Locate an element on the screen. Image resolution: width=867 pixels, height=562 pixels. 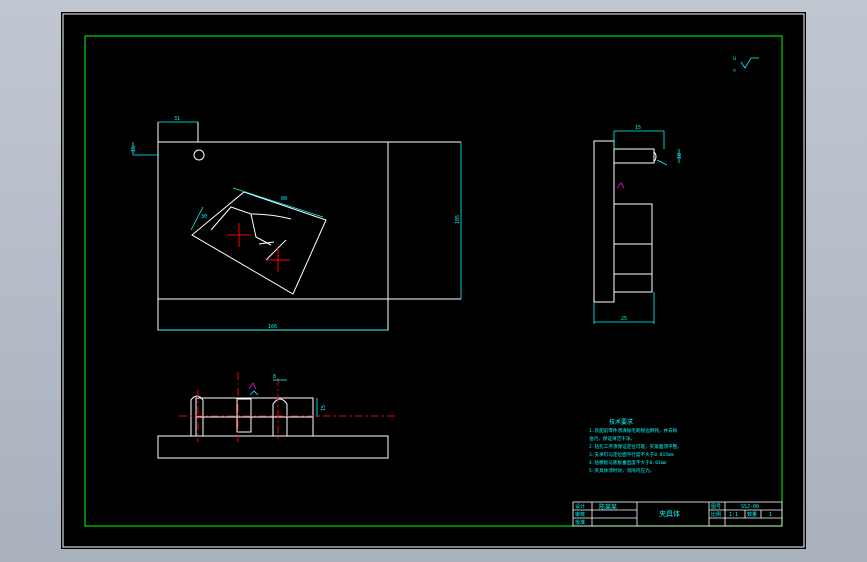
dim-top-left-width: 31 is located at coordinates (177, 119).